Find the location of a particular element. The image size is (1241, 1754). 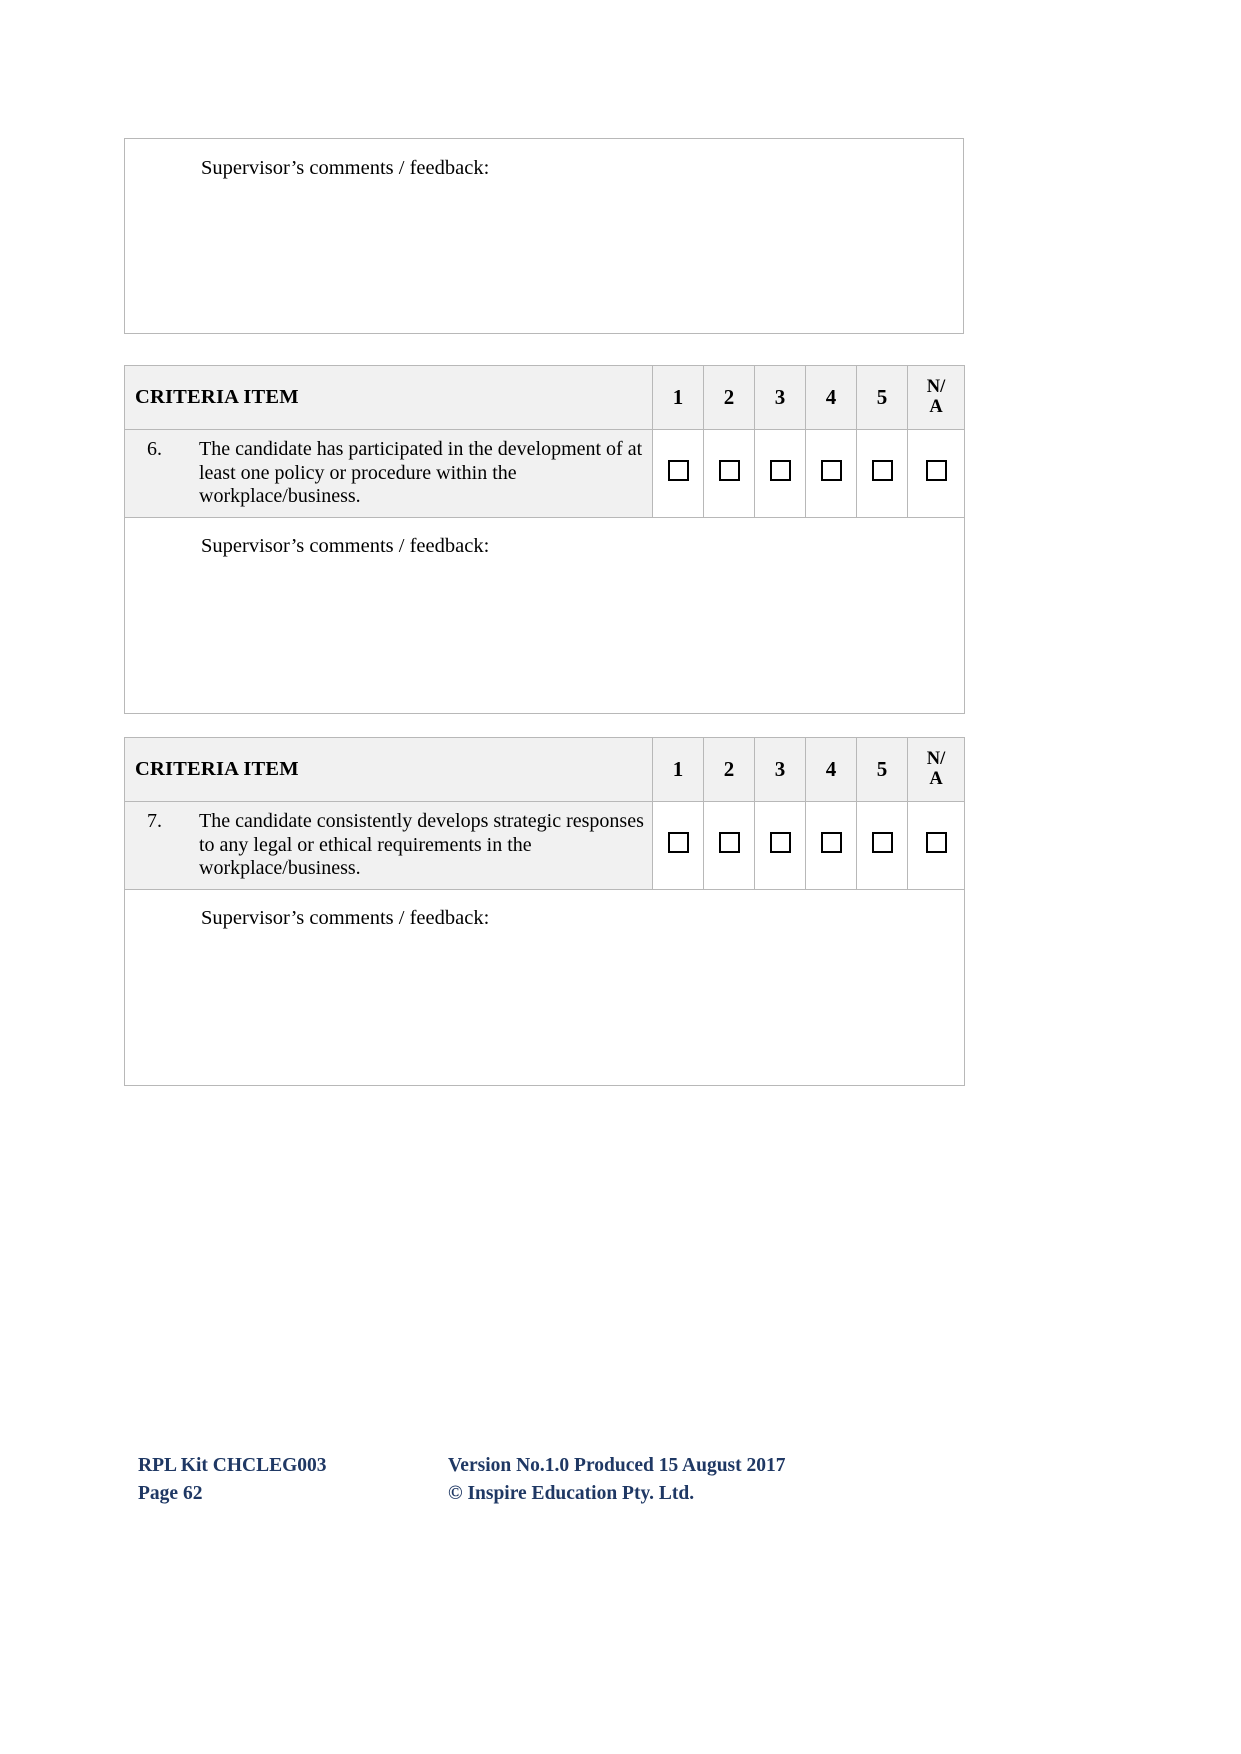

item-number: 7. is located at coordinates (154, 821).